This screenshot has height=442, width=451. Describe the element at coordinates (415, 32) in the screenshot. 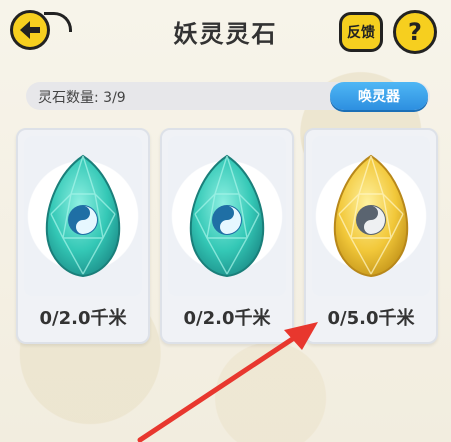

I see `help-button: ?` at that location.